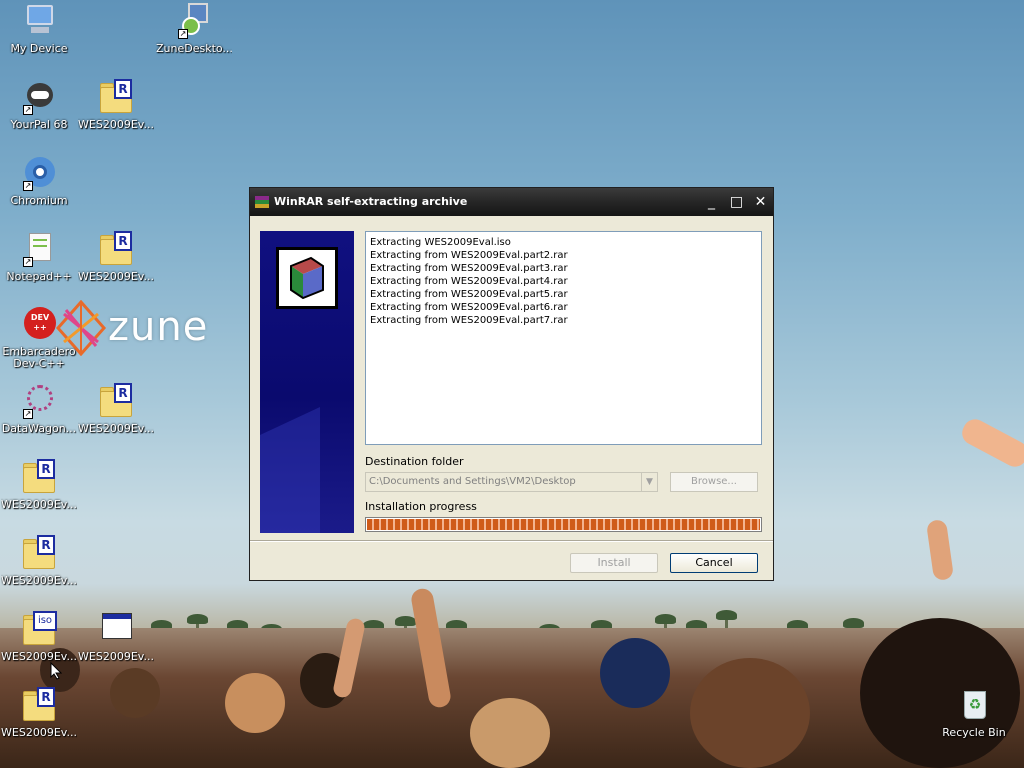  What do you see at coordinates (469, 294) in the screenshot?
I see `log-line: Extracting from WES2009Eval.part5.rar` at bounding box center [469, 294].